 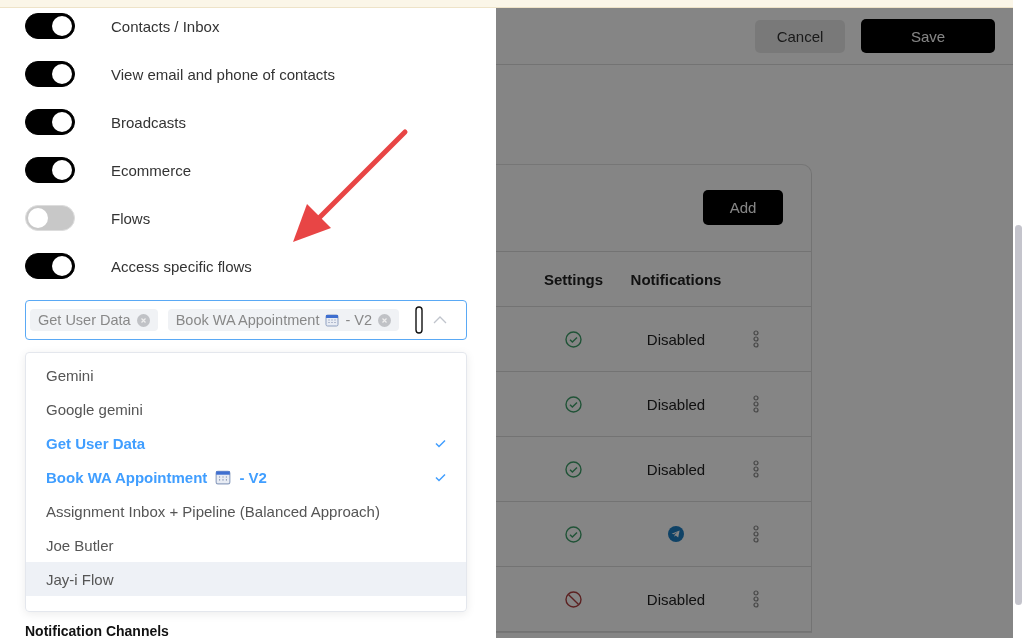 What do you see at coordinates (743, 207) in the screenshot?
I see `add-button: Add` at bounding box center [743, 207].